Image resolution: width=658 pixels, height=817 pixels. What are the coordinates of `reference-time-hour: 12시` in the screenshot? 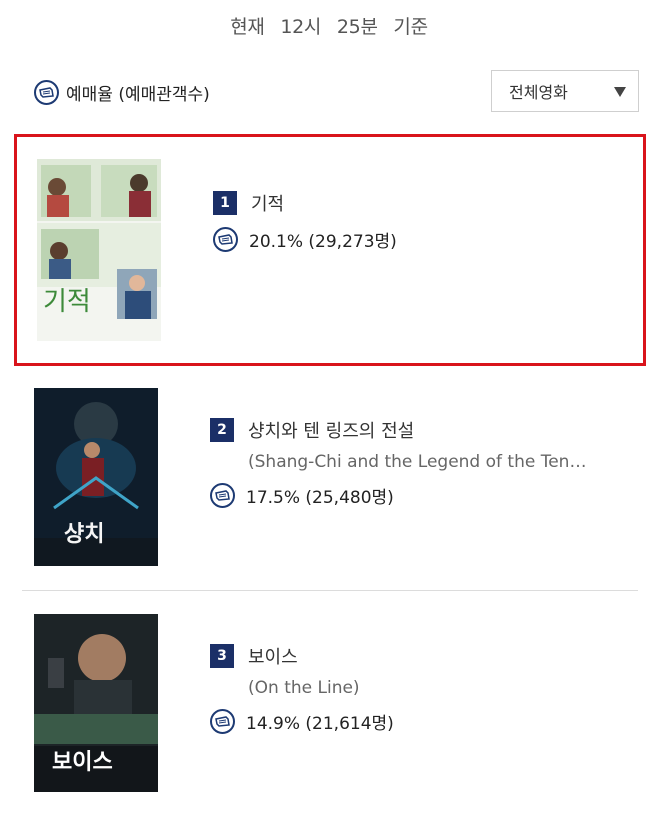 It's located at (301, 27).